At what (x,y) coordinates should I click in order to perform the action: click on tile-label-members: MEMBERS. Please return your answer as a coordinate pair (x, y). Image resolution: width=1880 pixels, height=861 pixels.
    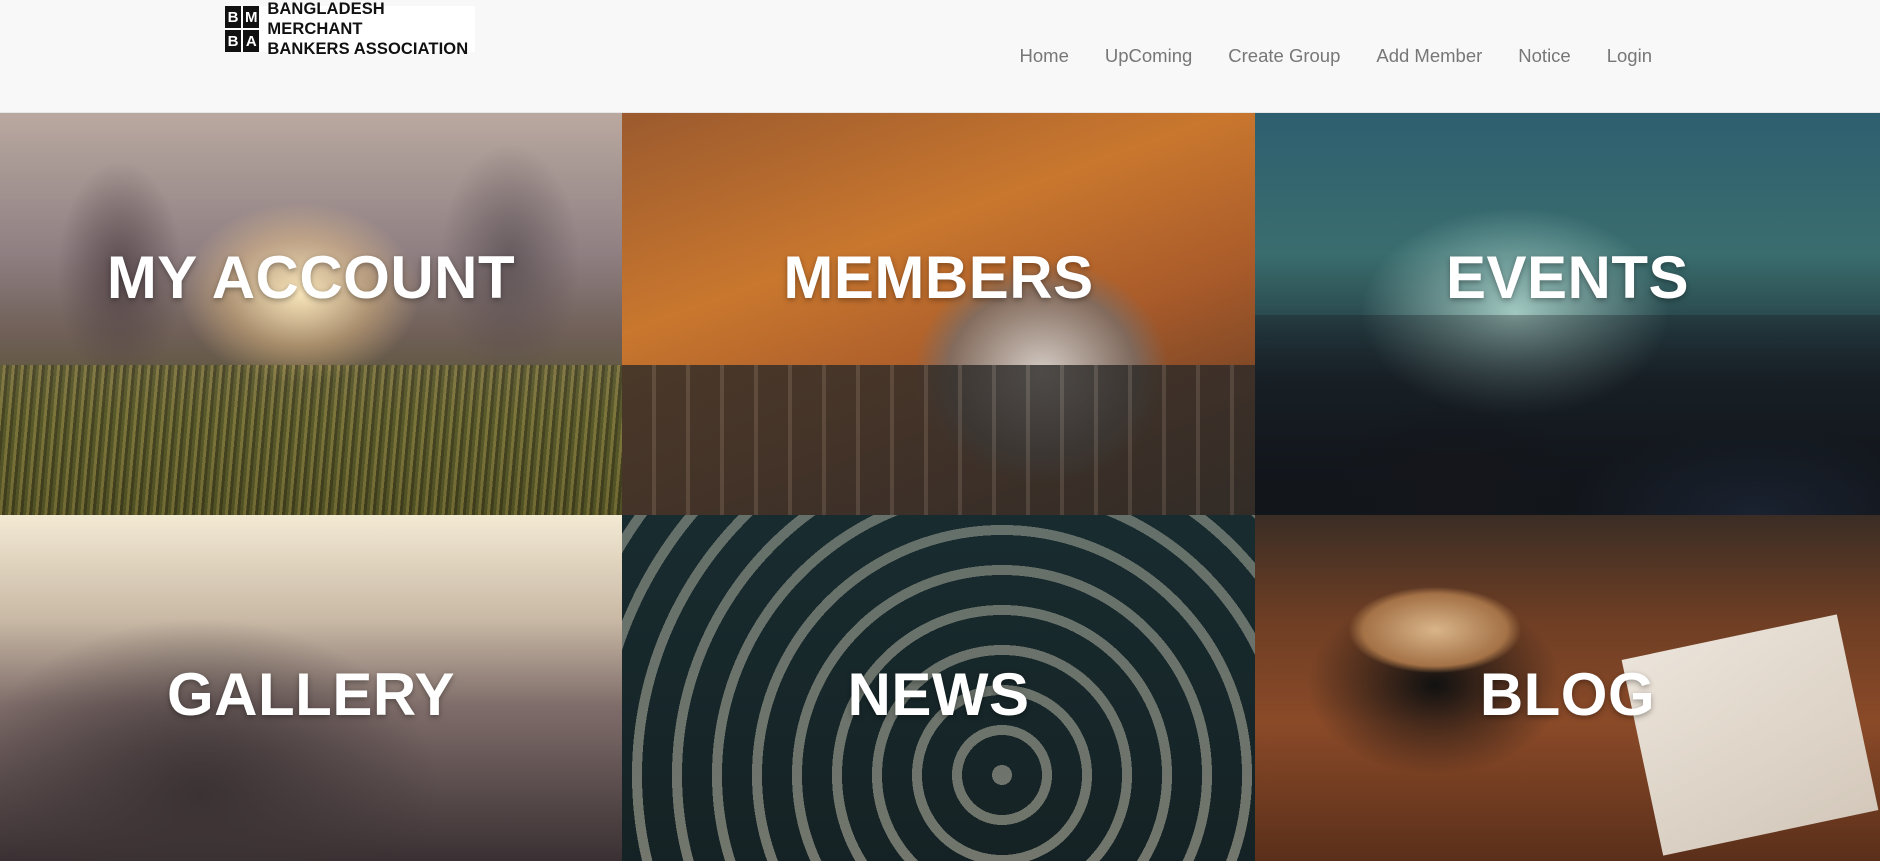
    Looking at the image, I should click on (938, 277).